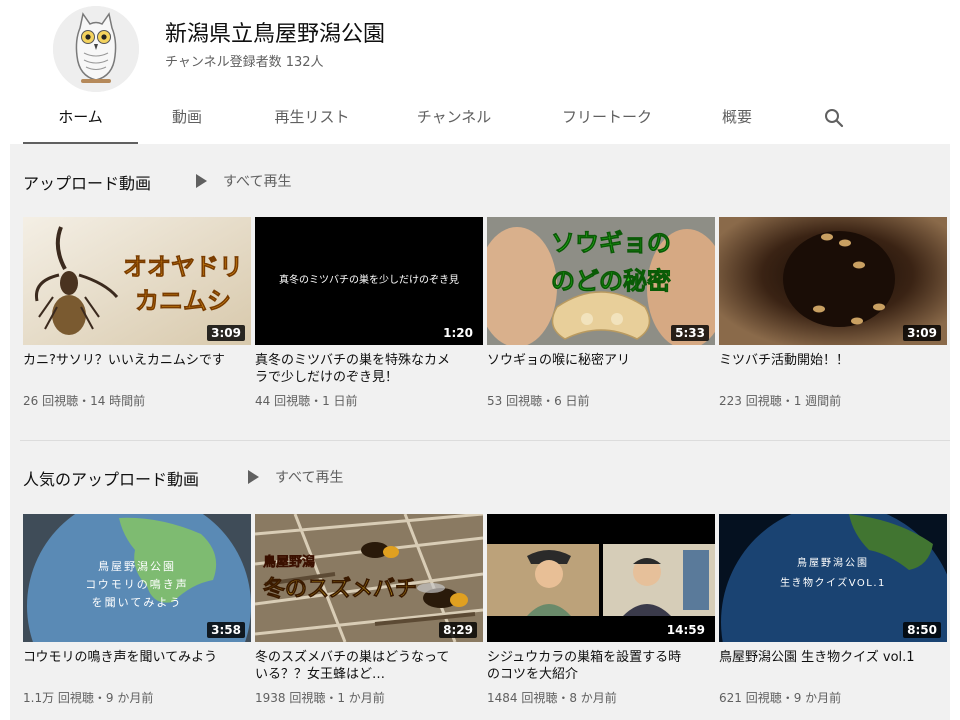 This screenshot has width=960, height=720. Describe the element at coordinates (226, 630) in the screenshot. I see `video-duration: 3:58` at that location.